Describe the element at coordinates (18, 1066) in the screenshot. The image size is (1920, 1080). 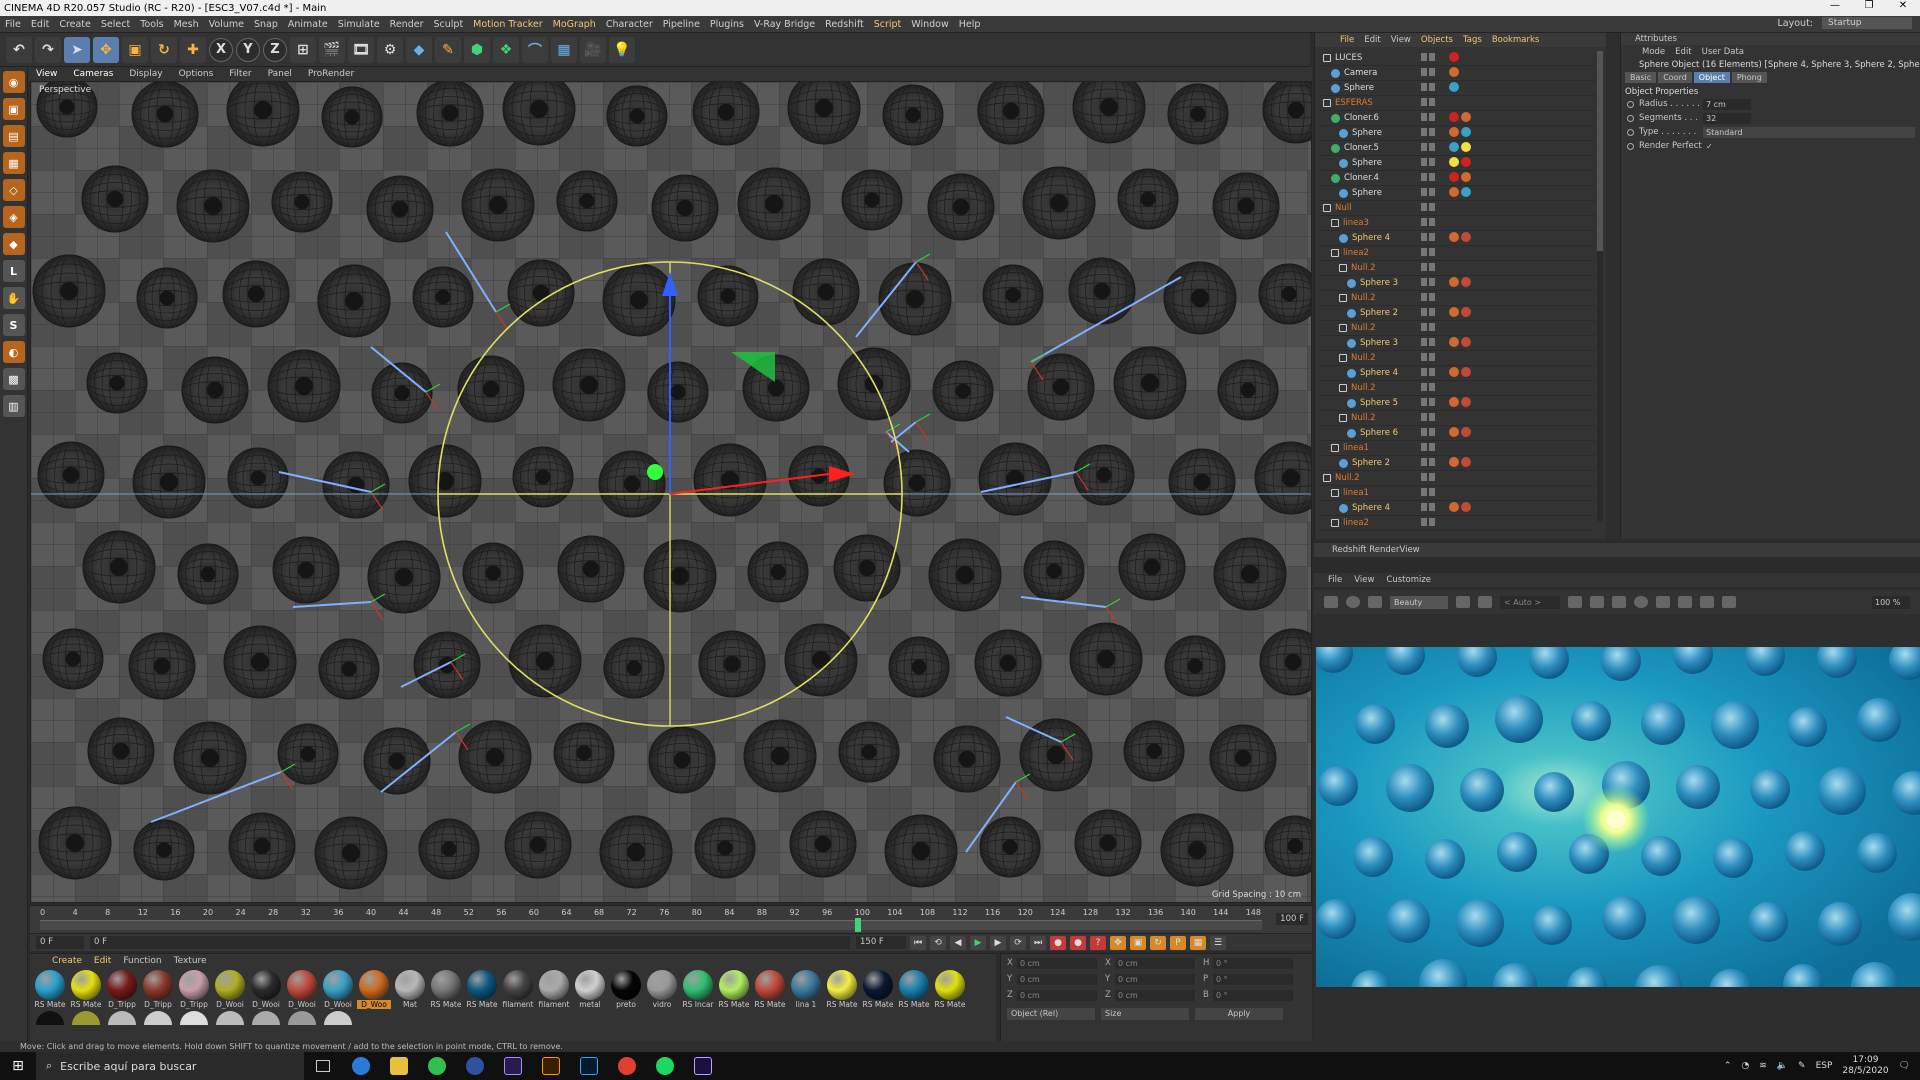
I see `windows-start-icon: ⊞` at that location.